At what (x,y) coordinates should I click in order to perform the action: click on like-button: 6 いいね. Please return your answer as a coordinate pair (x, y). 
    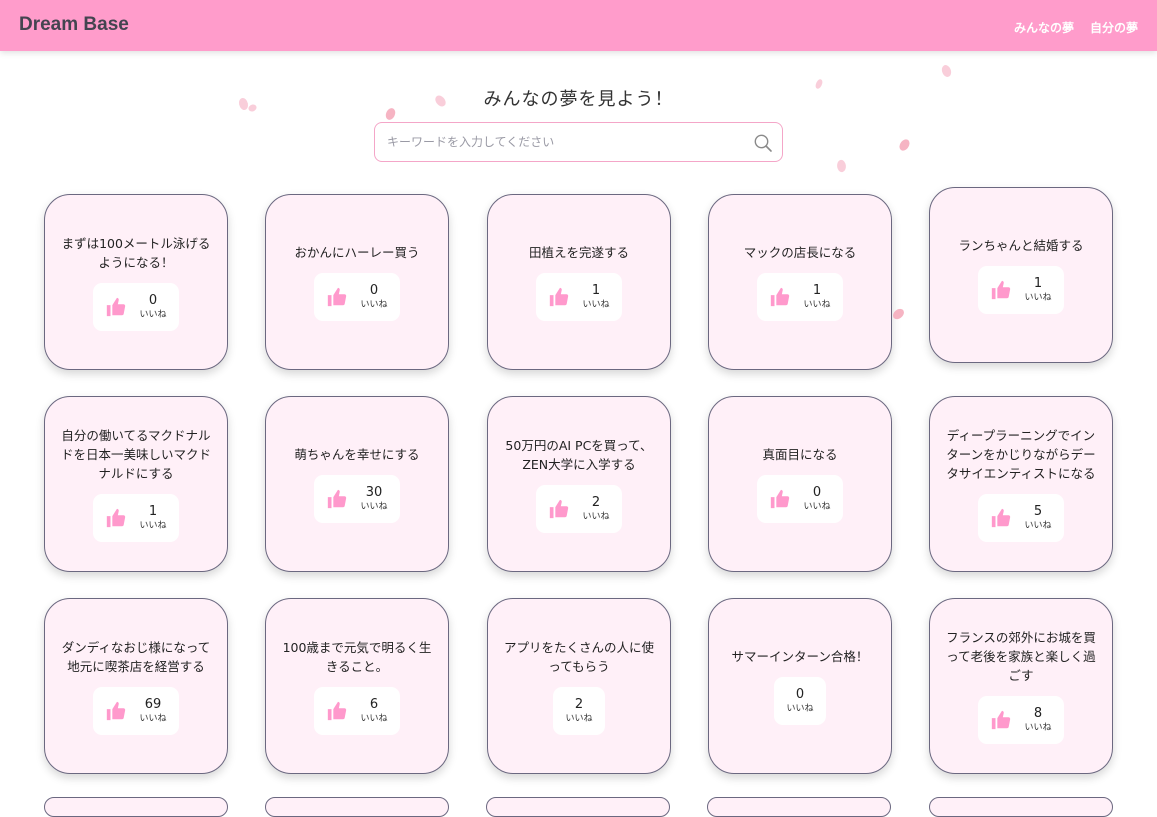
    Looking at the image, I should click on (357, 710).